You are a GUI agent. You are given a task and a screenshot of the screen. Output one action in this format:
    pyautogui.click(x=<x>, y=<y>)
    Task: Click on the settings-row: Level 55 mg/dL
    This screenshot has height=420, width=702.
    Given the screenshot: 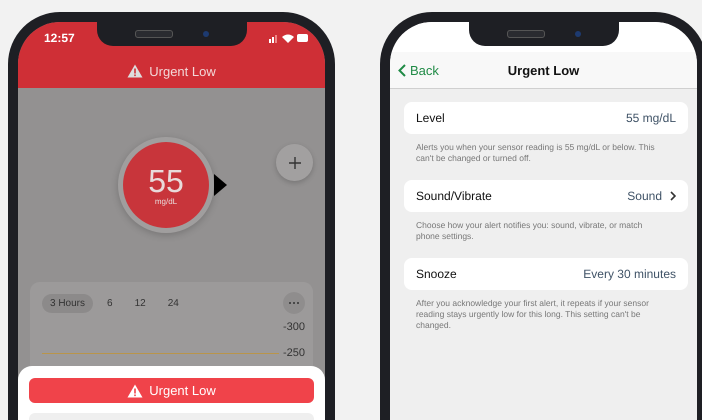 What is the action you would take?
    pyautogui.click(x=546, y=118)
    